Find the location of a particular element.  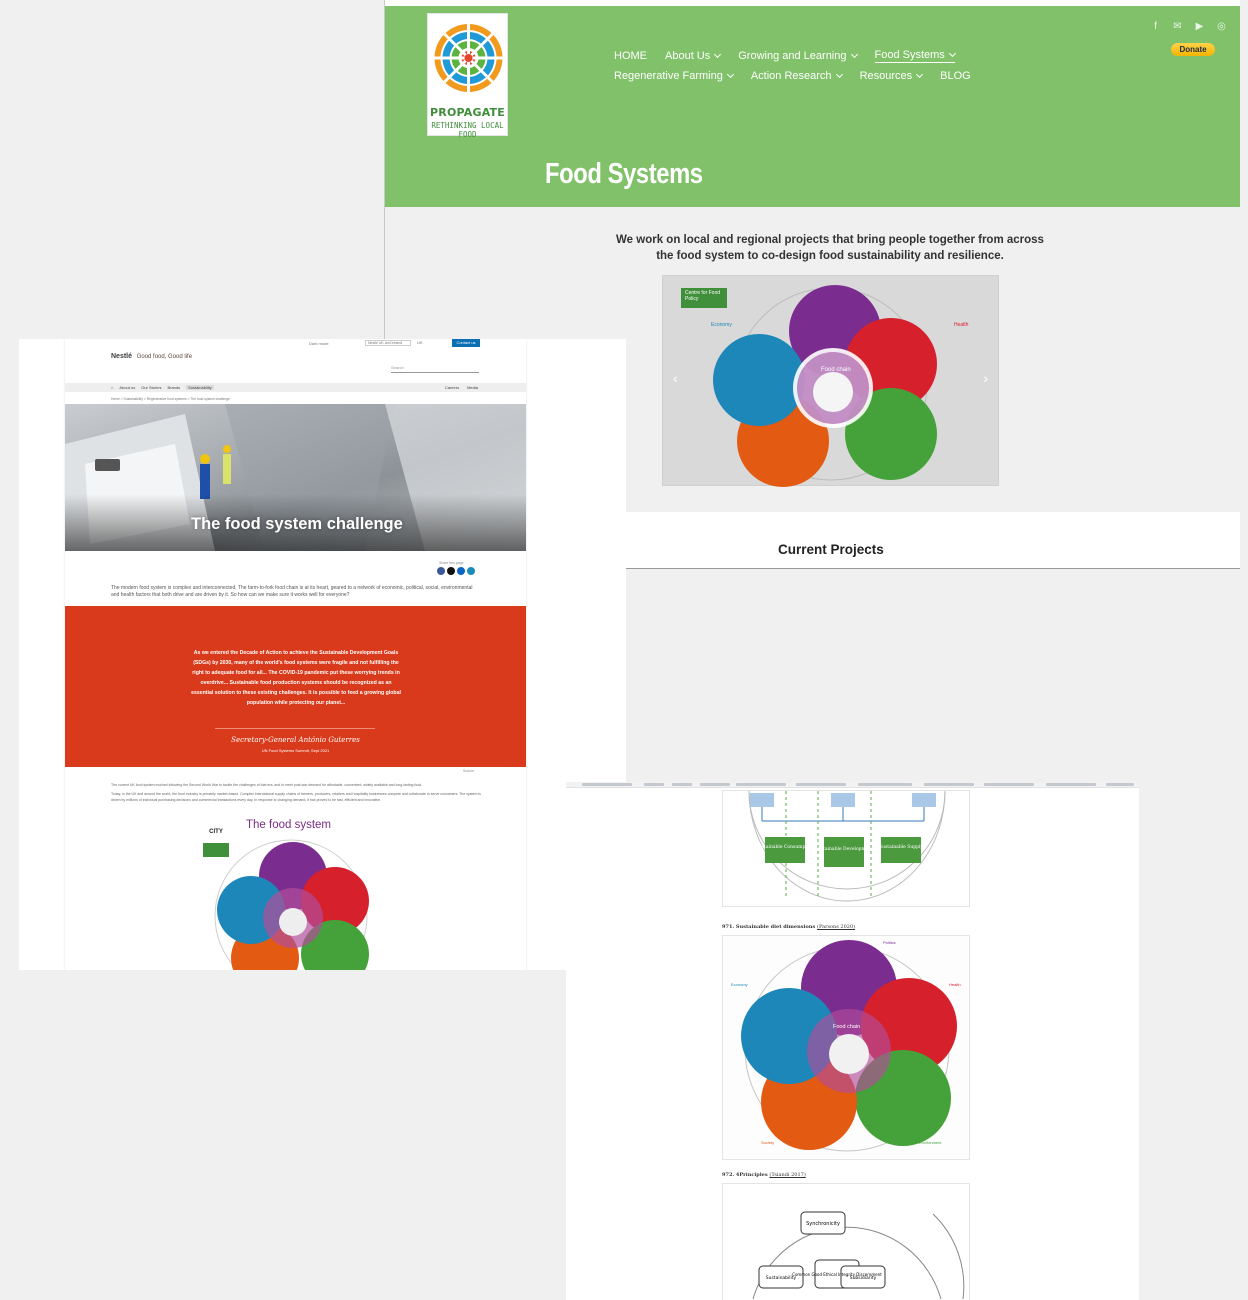

nav-item-action-research: Action Research is located at coordinates (797, 76).